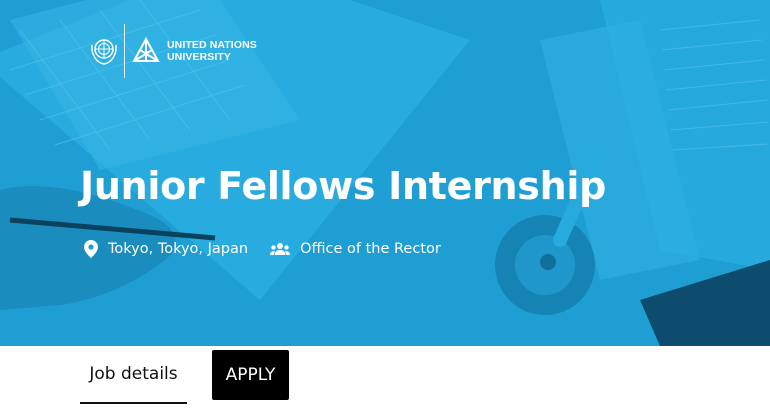 Image resolution: width=770 pixels, height=408 pixels. Describe the element at coordinates (370, 249) in the screenshot. I see `job-department-text: Office of the Rector` at that location.